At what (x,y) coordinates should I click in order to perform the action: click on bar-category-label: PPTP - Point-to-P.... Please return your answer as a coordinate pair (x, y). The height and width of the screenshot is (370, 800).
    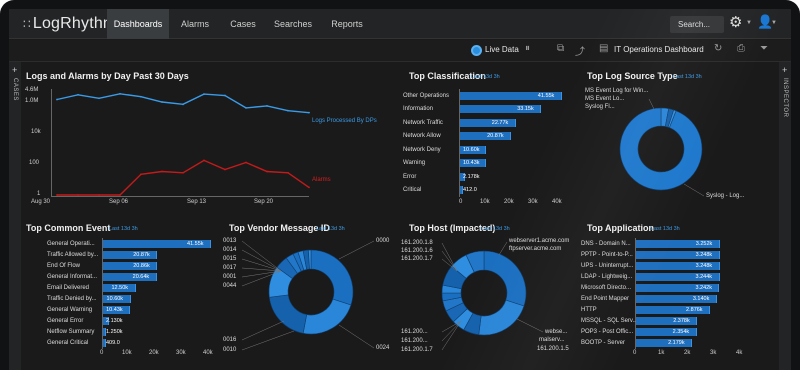
    Looking at the image, I should click on (607, 254).